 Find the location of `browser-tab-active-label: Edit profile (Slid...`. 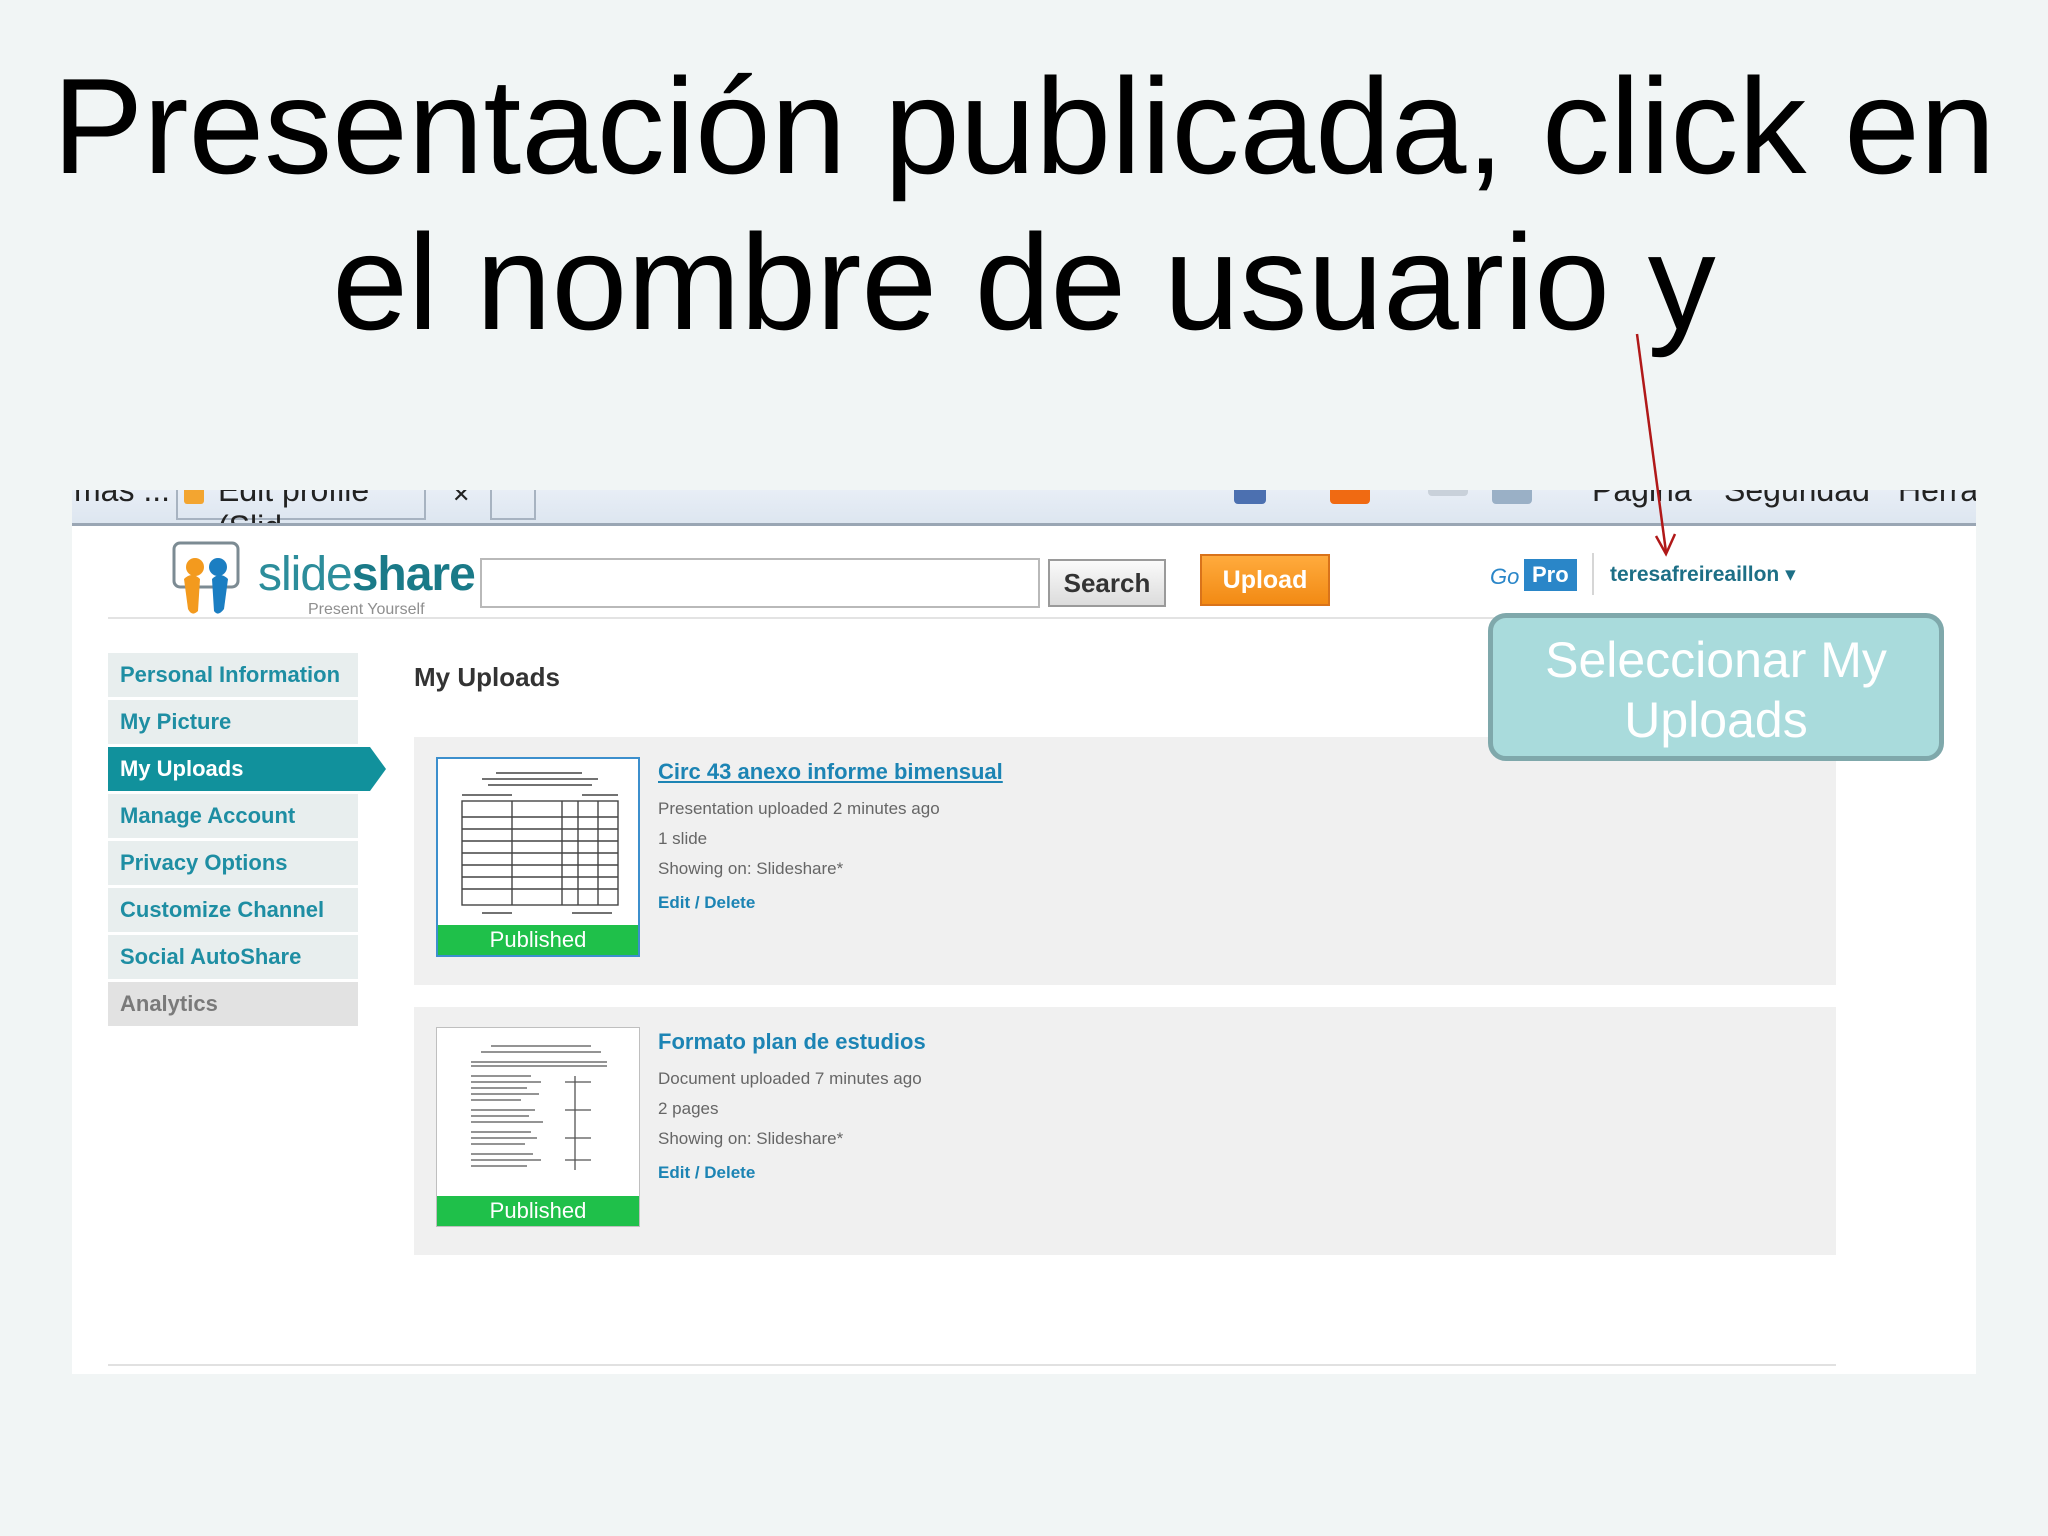

browser-tab-active-label: Edit profile (Slid... is located at coordinates (294, 506).